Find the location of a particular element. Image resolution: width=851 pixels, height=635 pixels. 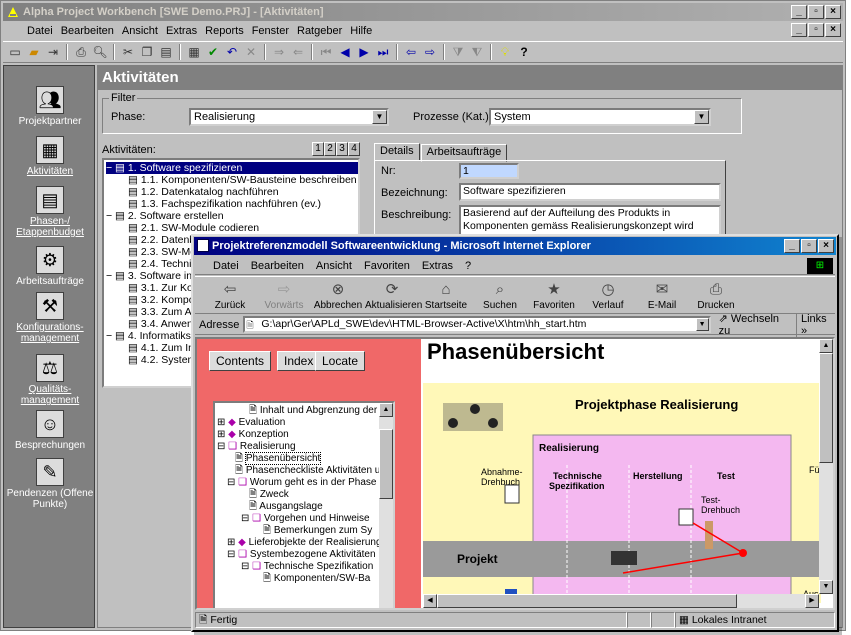

tree-item: ⊞ ◆ Konzeption is located at coordinates (253, 435).